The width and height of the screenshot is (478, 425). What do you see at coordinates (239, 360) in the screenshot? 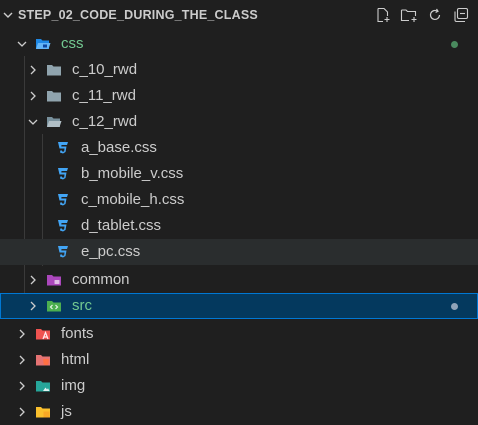
I see `tree-folder-html: html` at bounding box center [239, 360].